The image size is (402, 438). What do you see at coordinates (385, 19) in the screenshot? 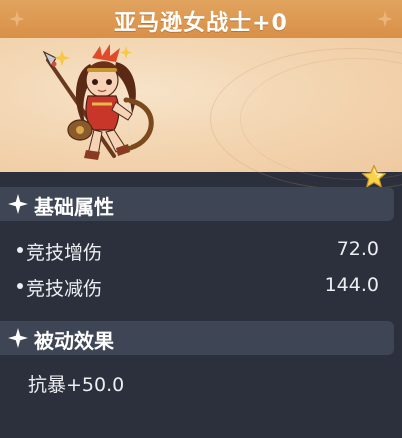
I see `corner-sparkle-icon` at bounding box center [385, 19].